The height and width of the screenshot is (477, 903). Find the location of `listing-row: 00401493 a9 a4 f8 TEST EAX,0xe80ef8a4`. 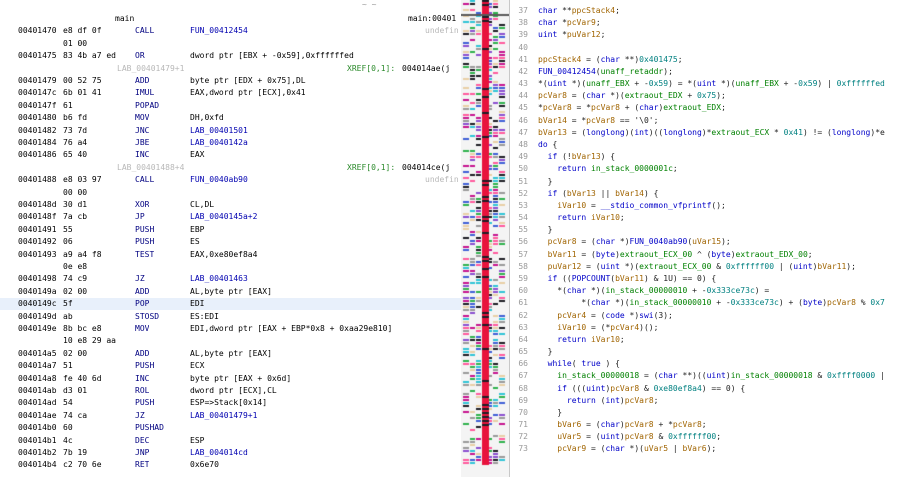

listing-row: 00401493 a9 a4 f8 TEST EAX,0xe80ef8a4 is located at coordinates (230, 255).